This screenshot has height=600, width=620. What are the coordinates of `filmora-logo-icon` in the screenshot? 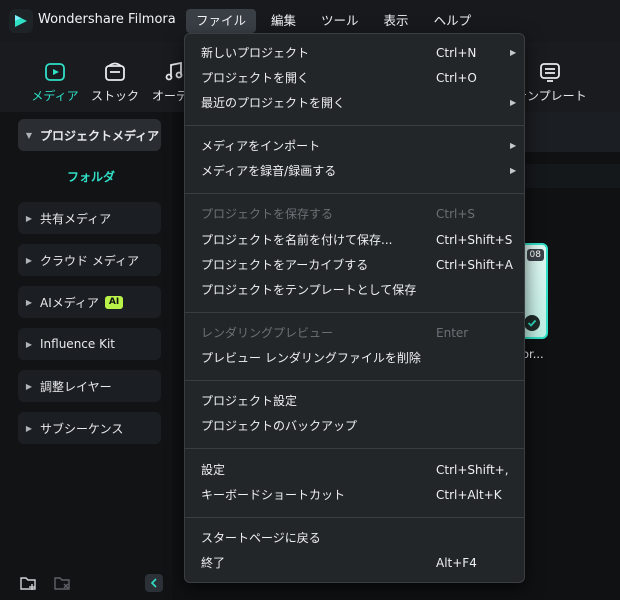 It's located at (21, 21).